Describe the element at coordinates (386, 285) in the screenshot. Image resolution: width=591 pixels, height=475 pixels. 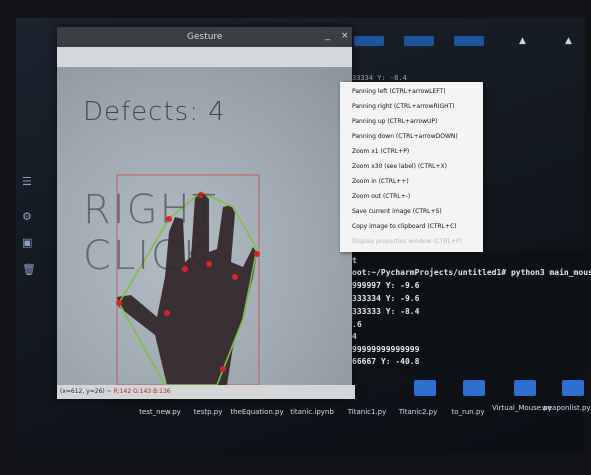
I see `terminal-line: 999997 Y: -9.6` at that location.